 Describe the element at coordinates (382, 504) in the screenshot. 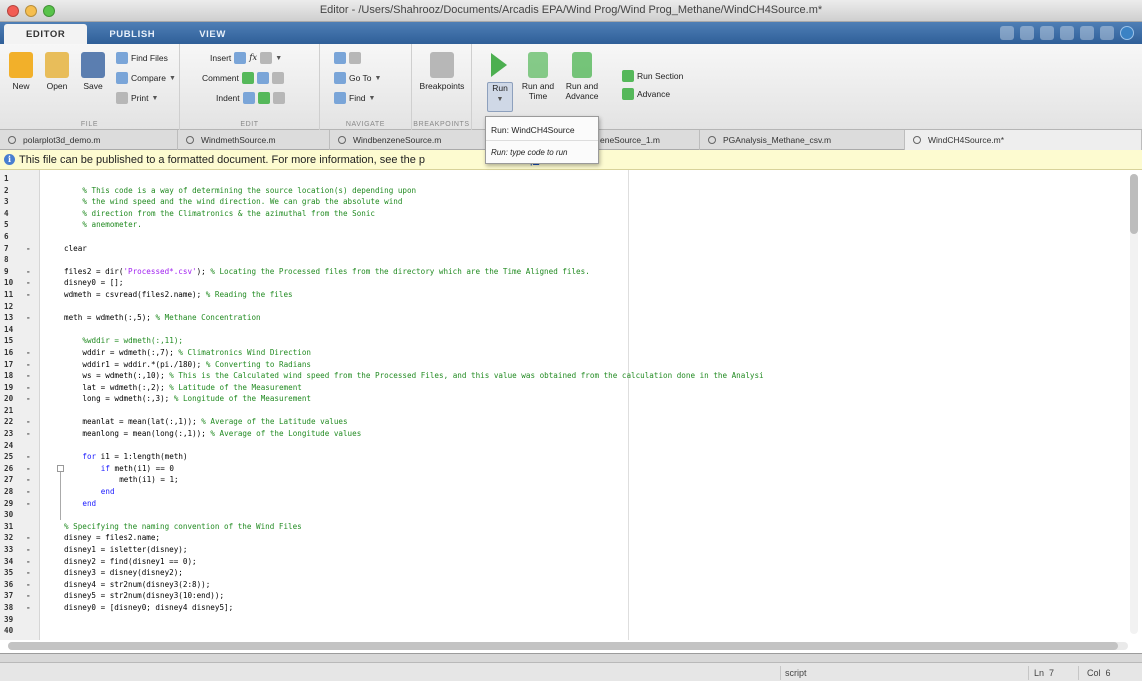

I see `code-line: 29 - end` at that location.